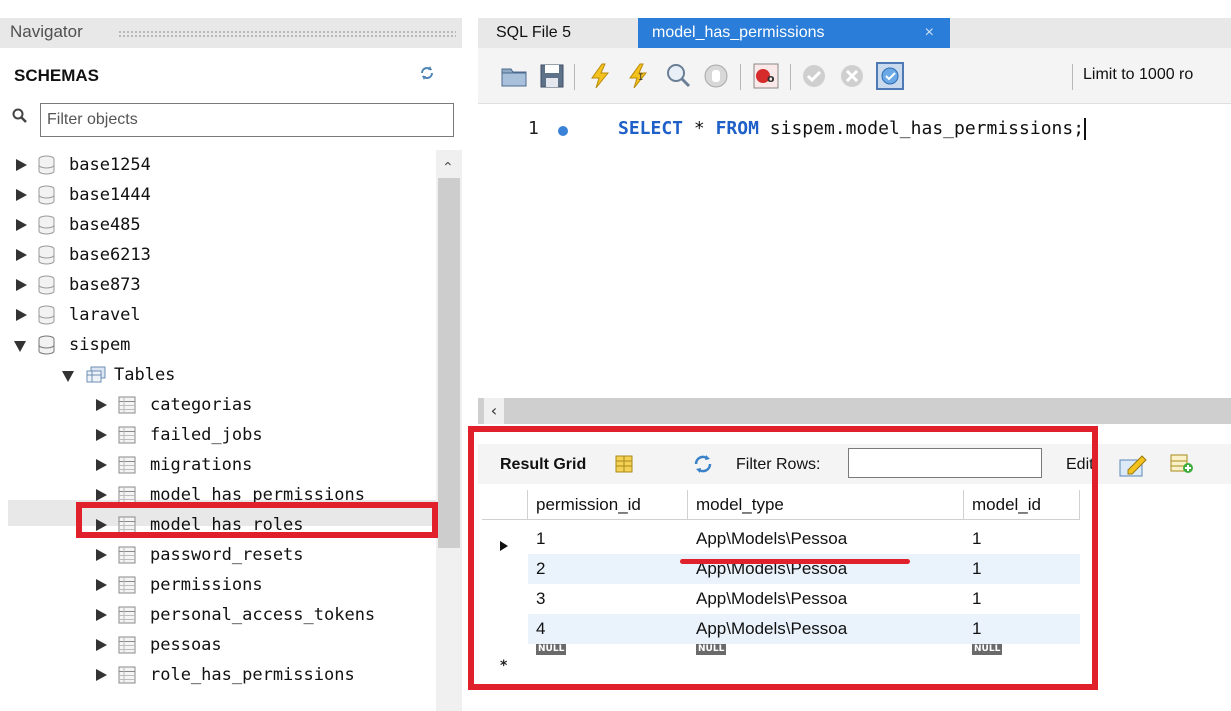 This screenshot has height=711, width=1231. Describe the element at coordinates (678, 76) in the screenshot. I see `explain-magnifier-icon` at that location.